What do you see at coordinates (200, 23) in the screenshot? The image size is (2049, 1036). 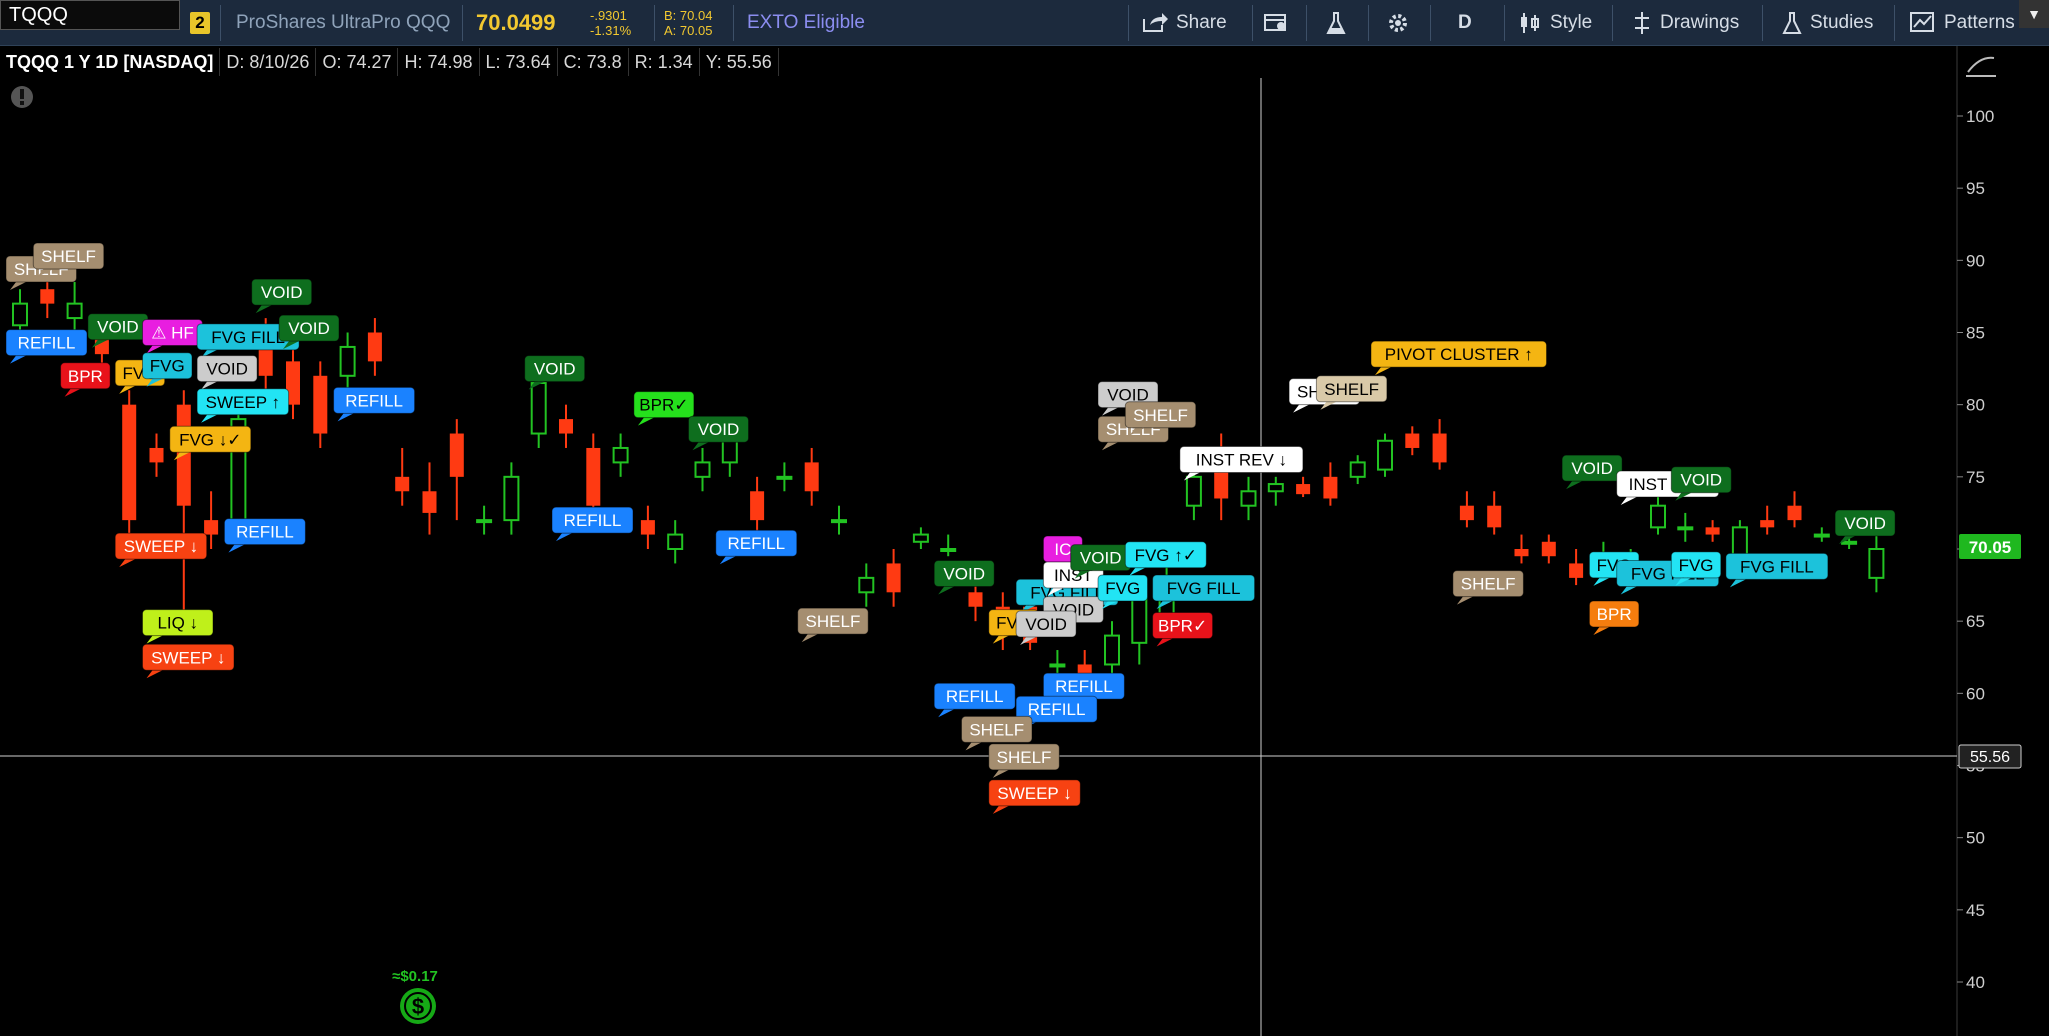 I see `link-group-badge: 2` at bounding box center [200, 23].